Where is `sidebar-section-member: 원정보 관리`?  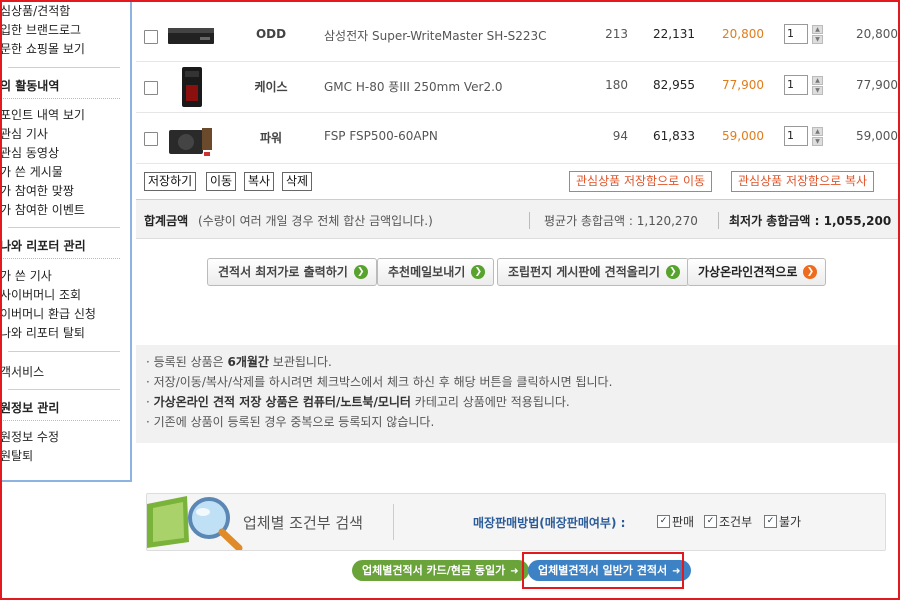
sidebar-section-member: 원정보 관리 is located at coordinates (30, 408).